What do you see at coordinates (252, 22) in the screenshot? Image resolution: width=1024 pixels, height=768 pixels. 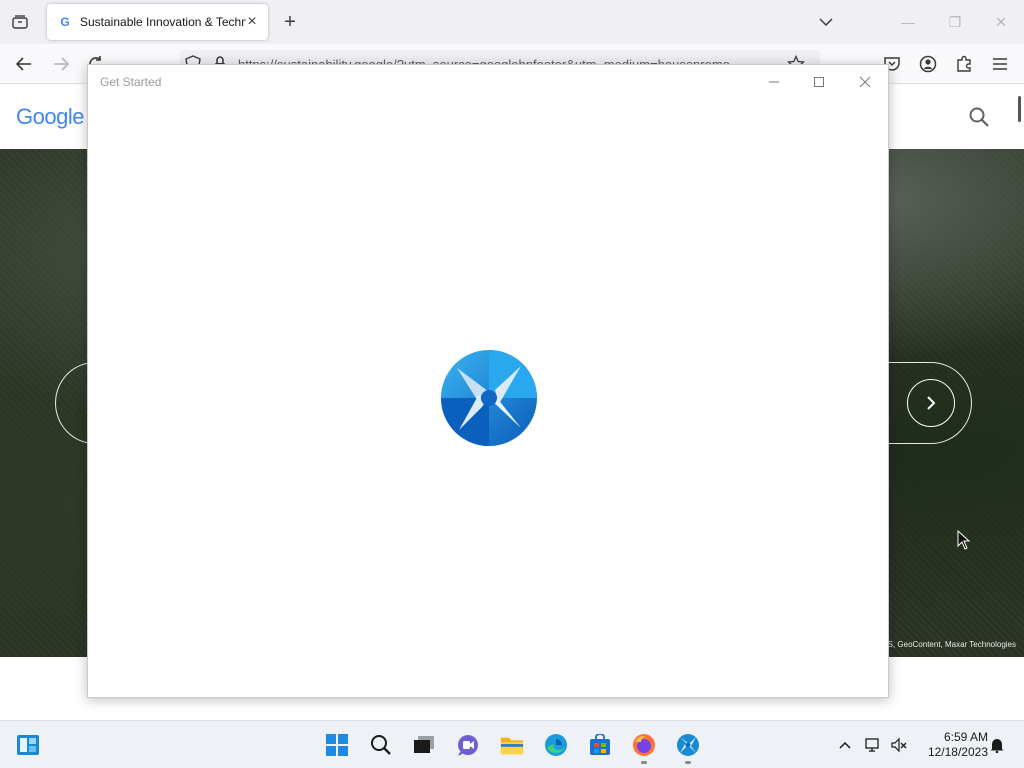 I see `close-icon: ×` at bounding box center [252, 22].